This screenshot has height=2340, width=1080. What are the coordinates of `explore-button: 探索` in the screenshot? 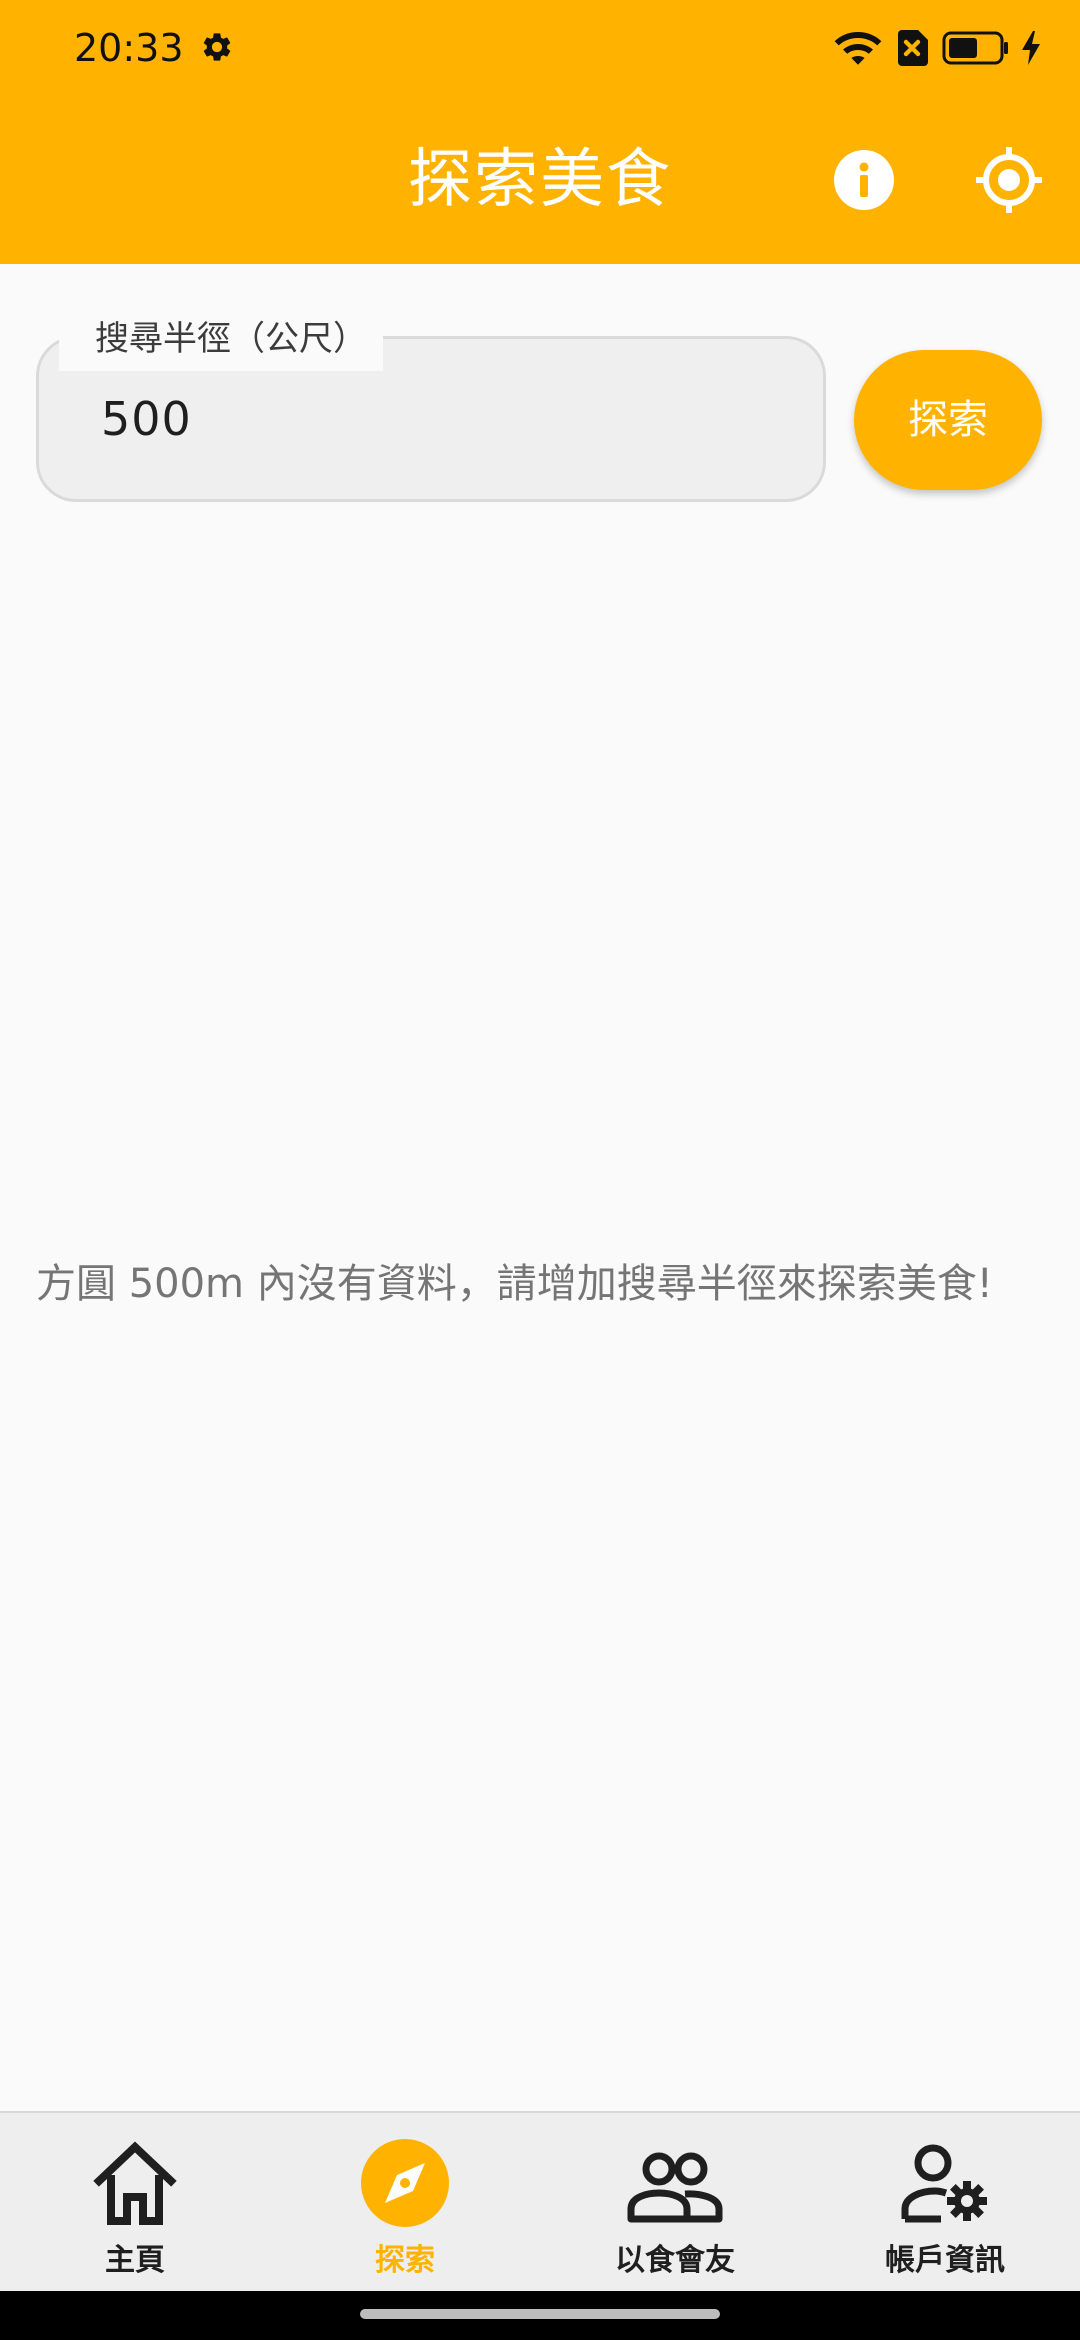 It's located at (948, 420).